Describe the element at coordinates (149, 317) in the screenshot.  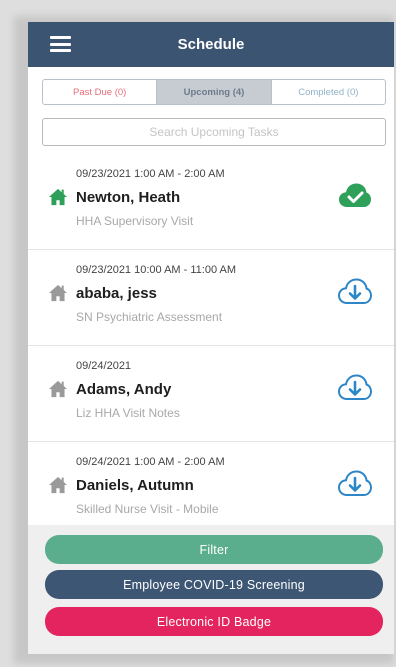
I see `visit-type: SN Psychiatric Assessment` at that location.